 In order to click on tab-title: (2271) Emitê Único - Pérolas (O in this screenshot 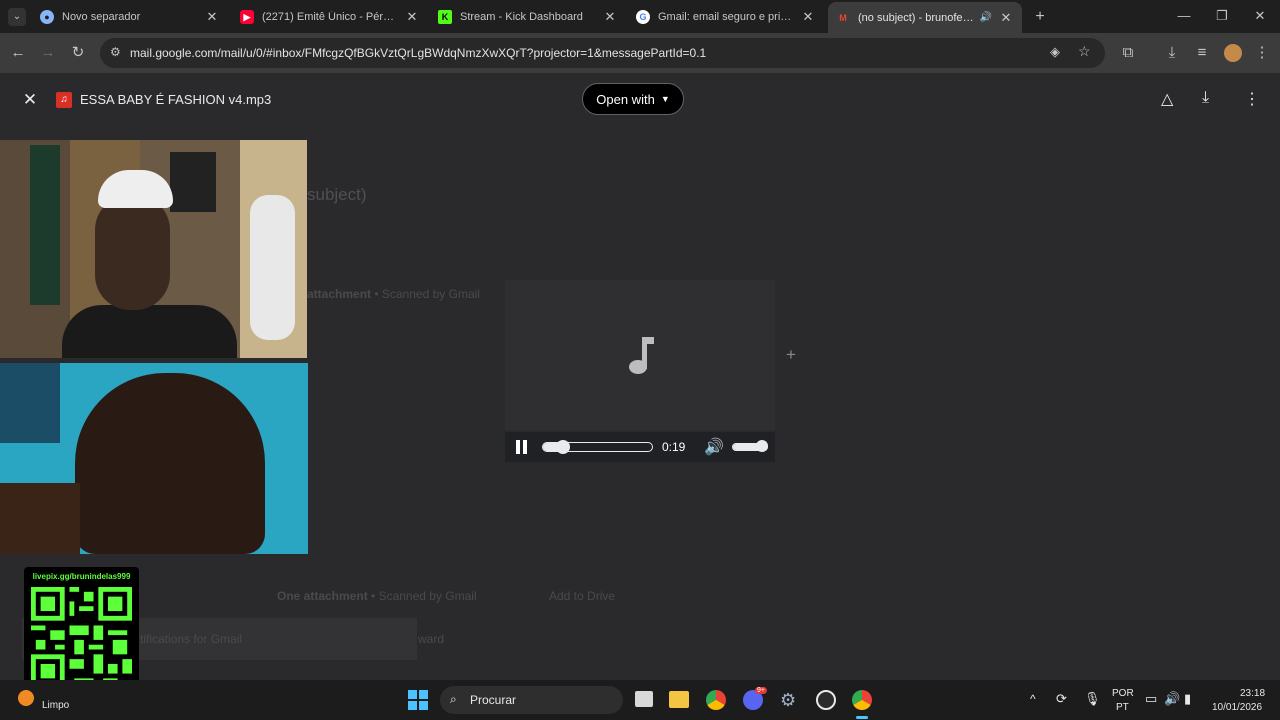, I will do `click(330, 17)`.